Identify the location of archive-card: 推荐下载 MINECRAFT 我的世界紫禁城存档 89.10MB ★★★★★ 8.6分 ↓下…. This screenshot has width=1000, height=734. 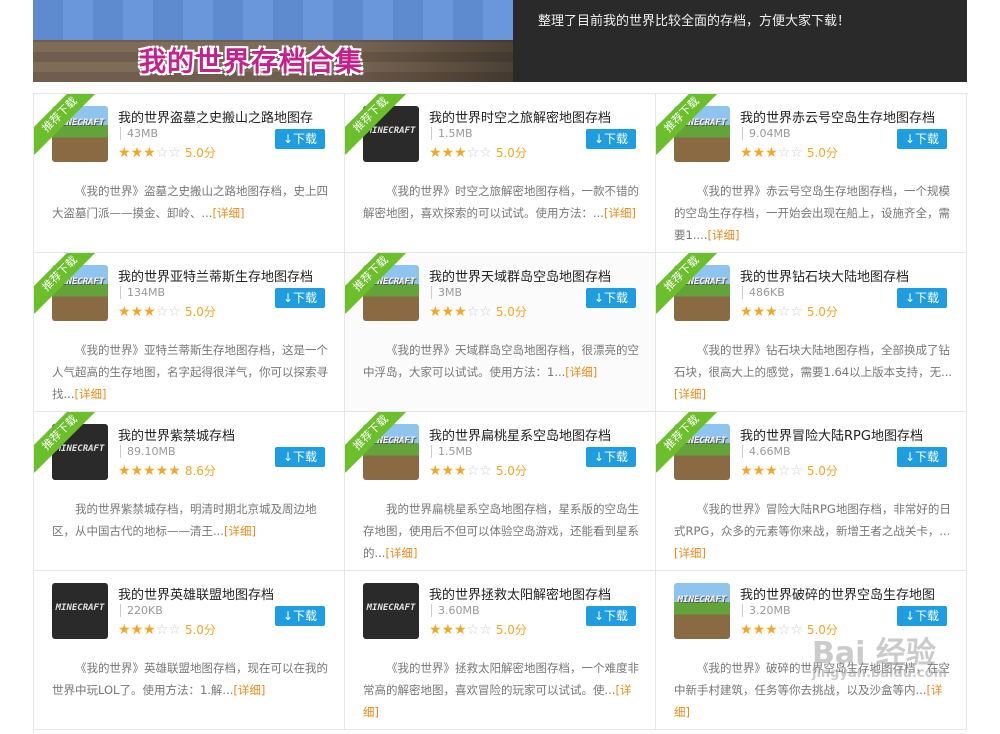
(189, 491).